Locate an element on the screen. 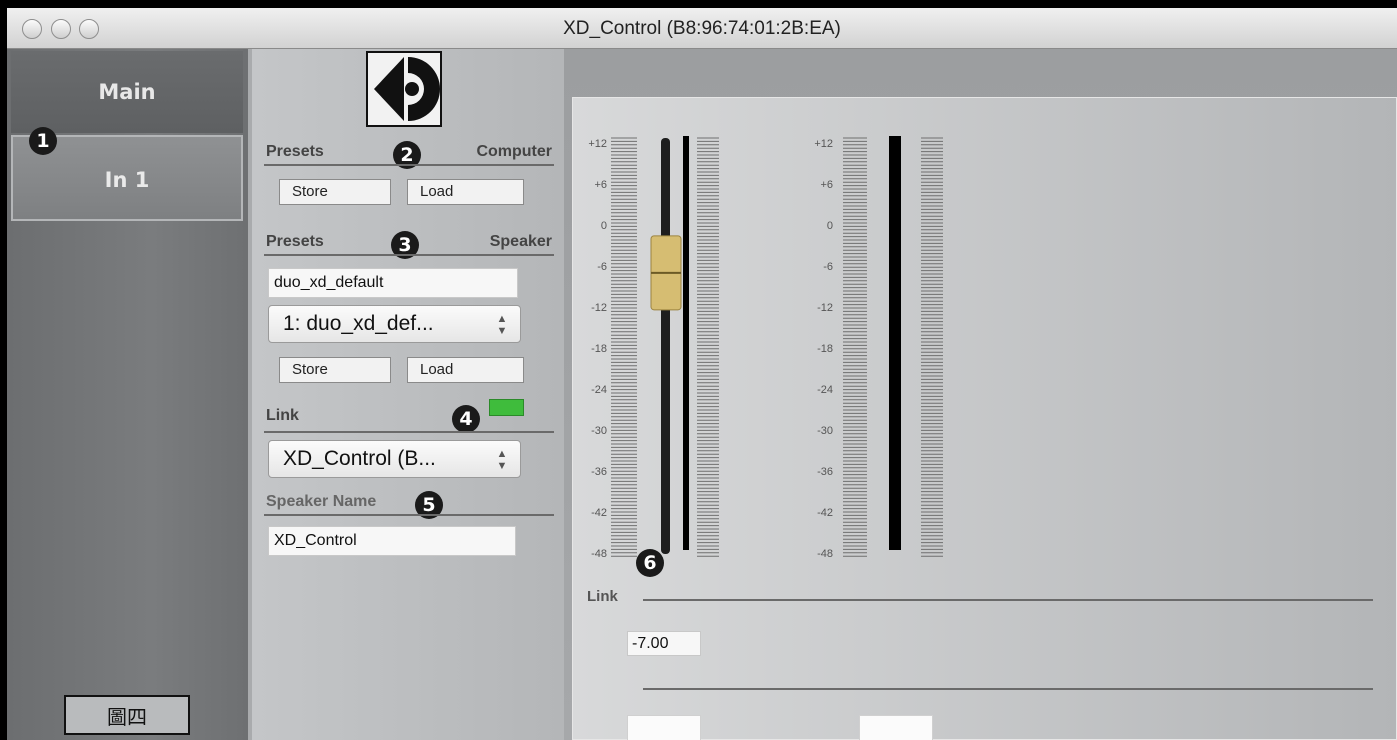 This screenshot has width=1397, height=740. link-device-select: XD_Control (B... ▲ ▼ is located at coordinates (394, 459).